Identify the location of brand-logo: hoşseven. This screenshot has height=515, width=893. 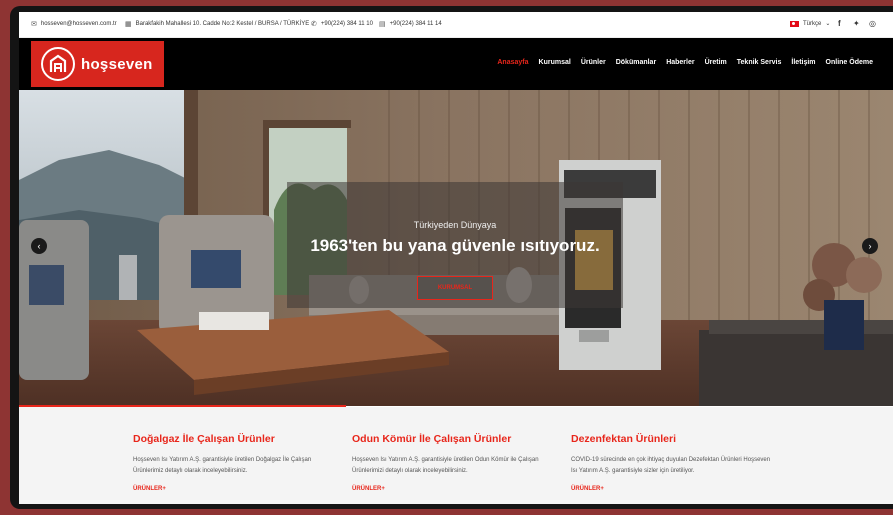
(97, 64).